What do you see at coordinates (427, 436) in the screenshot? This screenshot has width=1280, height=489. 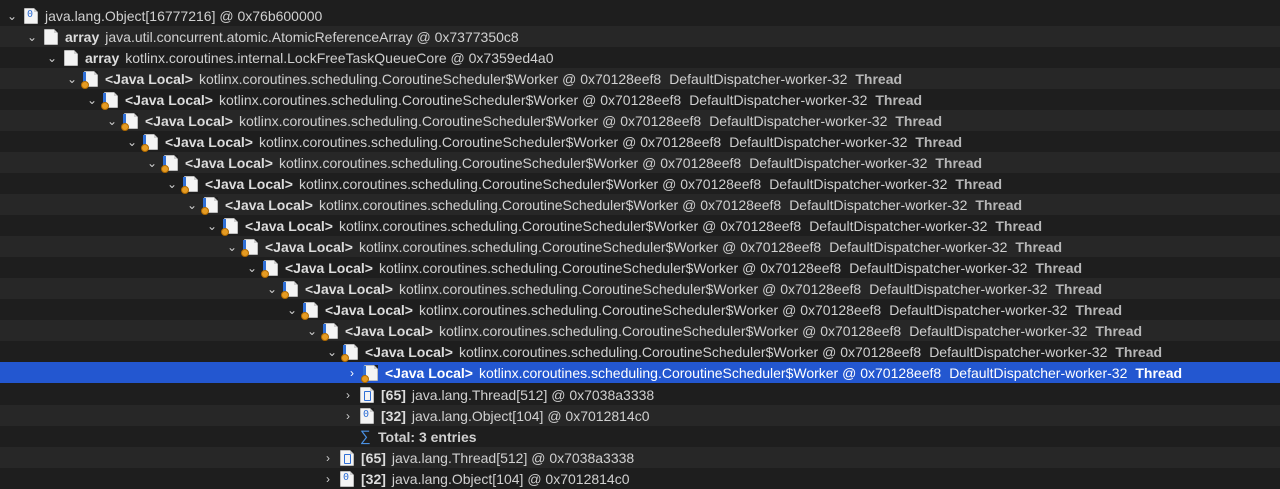 I see `total-label: Total: 3 entries` at bounding box center [427, 436].